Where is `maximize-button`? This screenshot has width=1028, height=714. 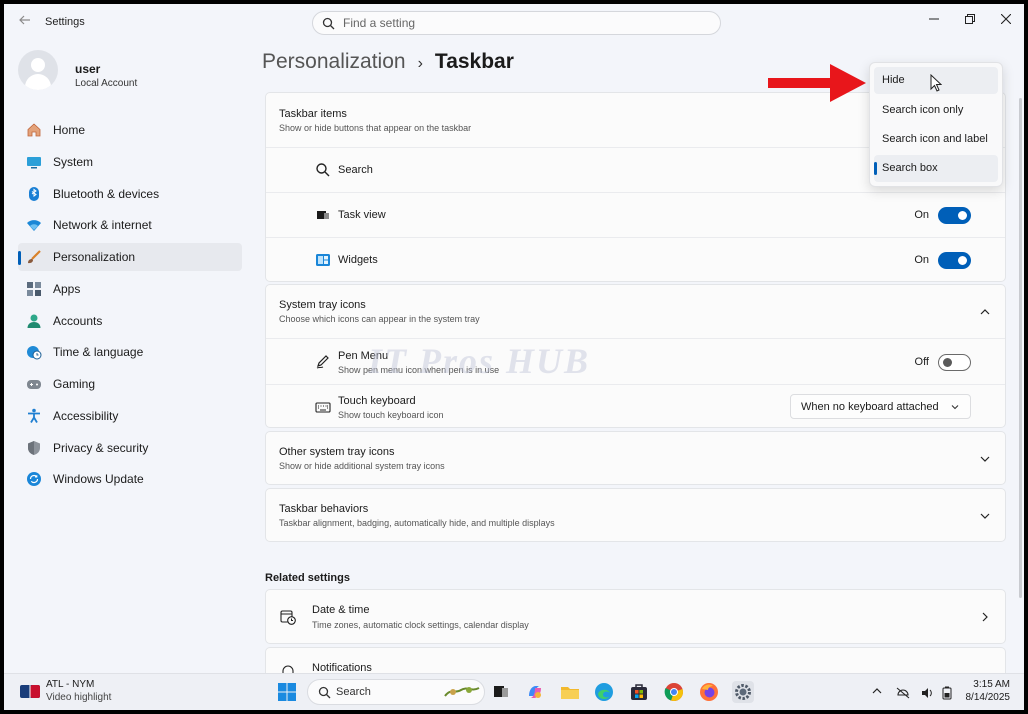 maximize-button is located at coordinates (970, 20).